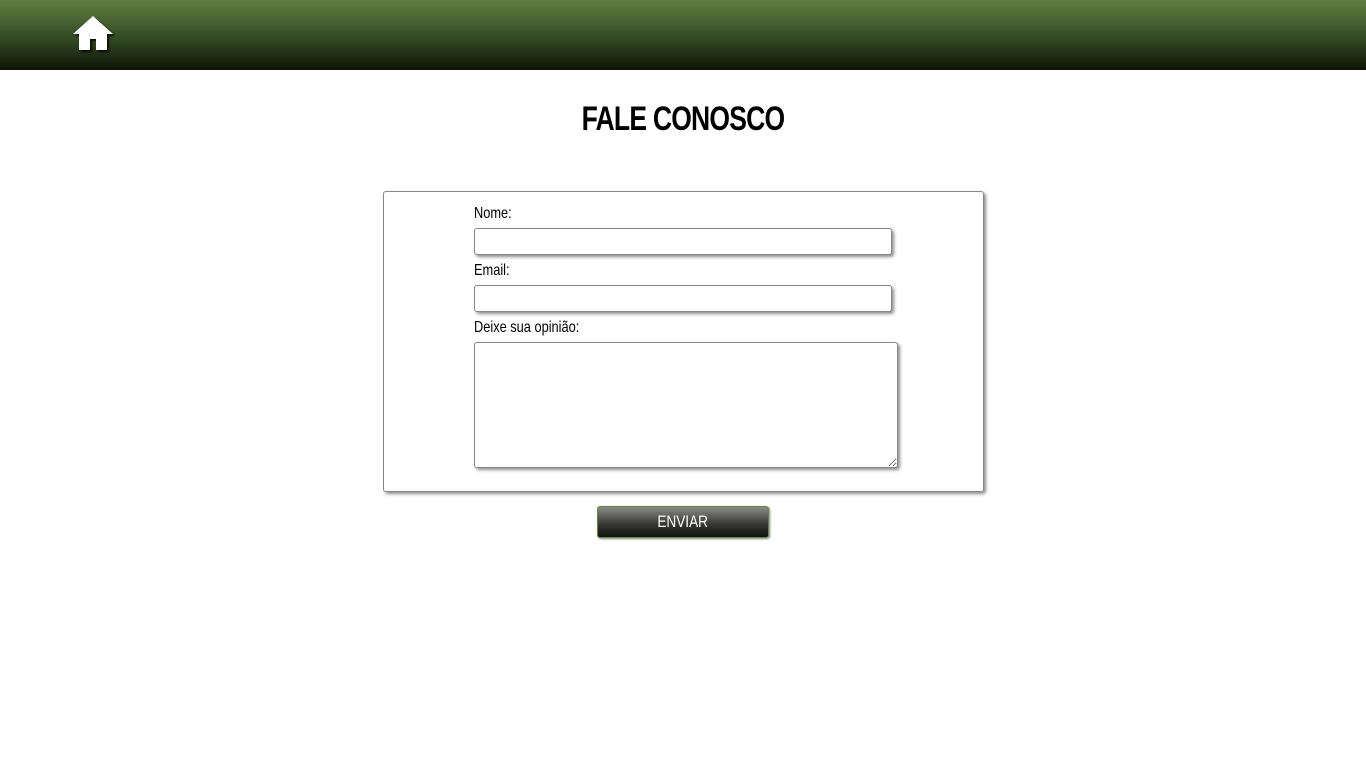  I want to click on submit-button: ENVIAR, so click(683, 522).